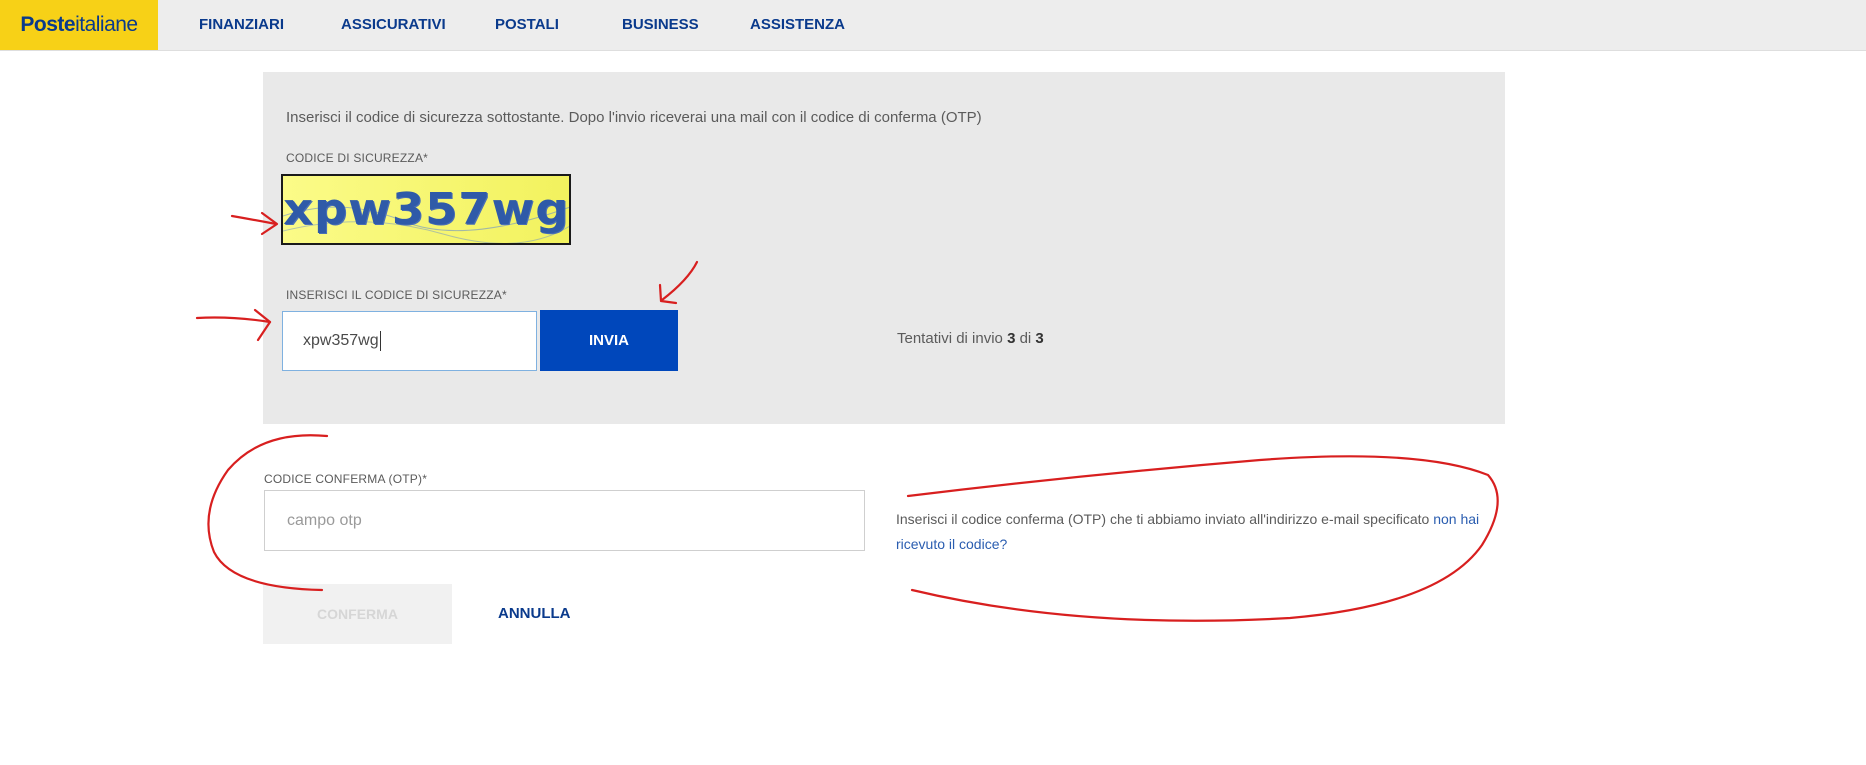  What do you see at coordinates (564, 520) in the screenshot?
I see `otp-input: campo otp` at bounding box center [564, 520].